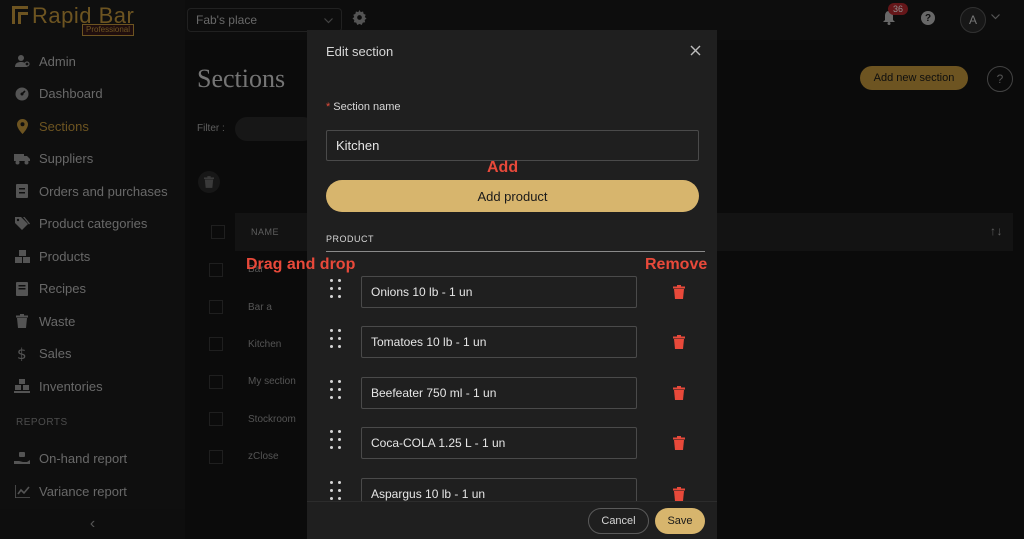 The height and width of the screenshot is (539, 1024). What do you see at coordinates (512, 196) in the screenshot?
I see `add-product-button: Add product` at bounding box center [512, 196].